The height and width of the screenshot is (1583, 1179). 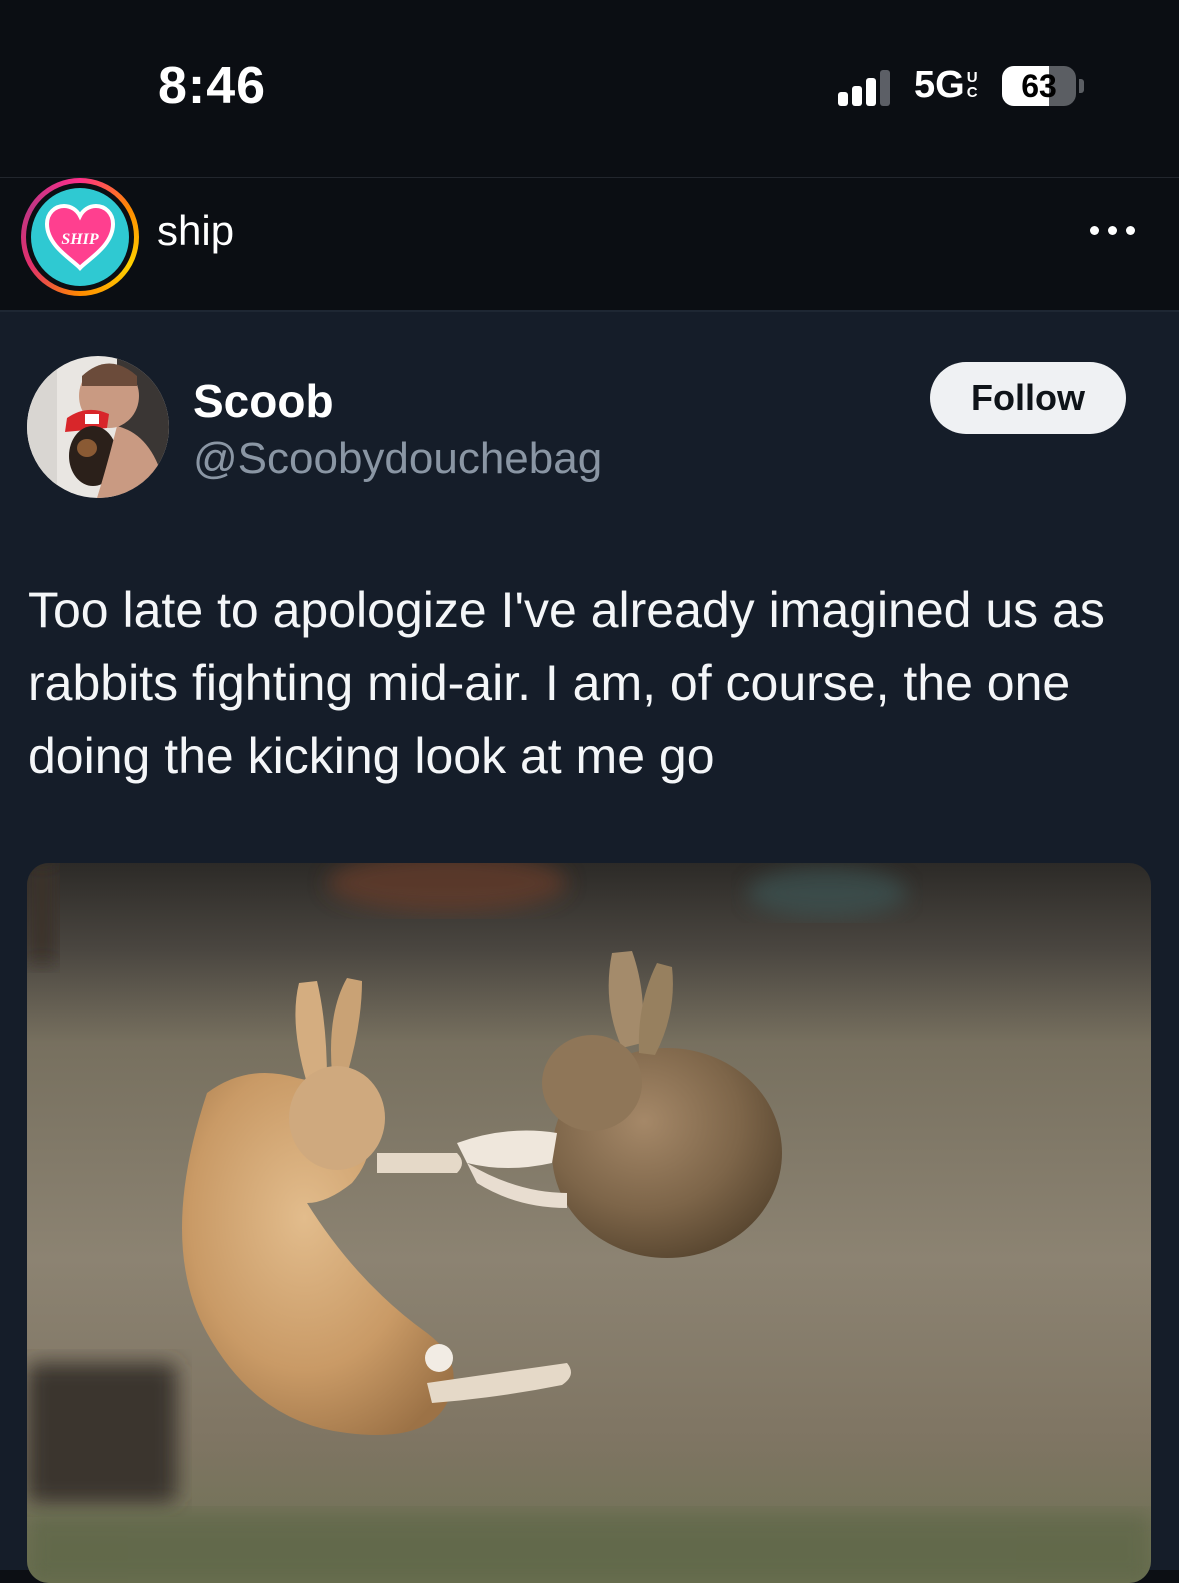 I want to click on author-handle: @Scoobydouchebag, so click(x=397, y=459).